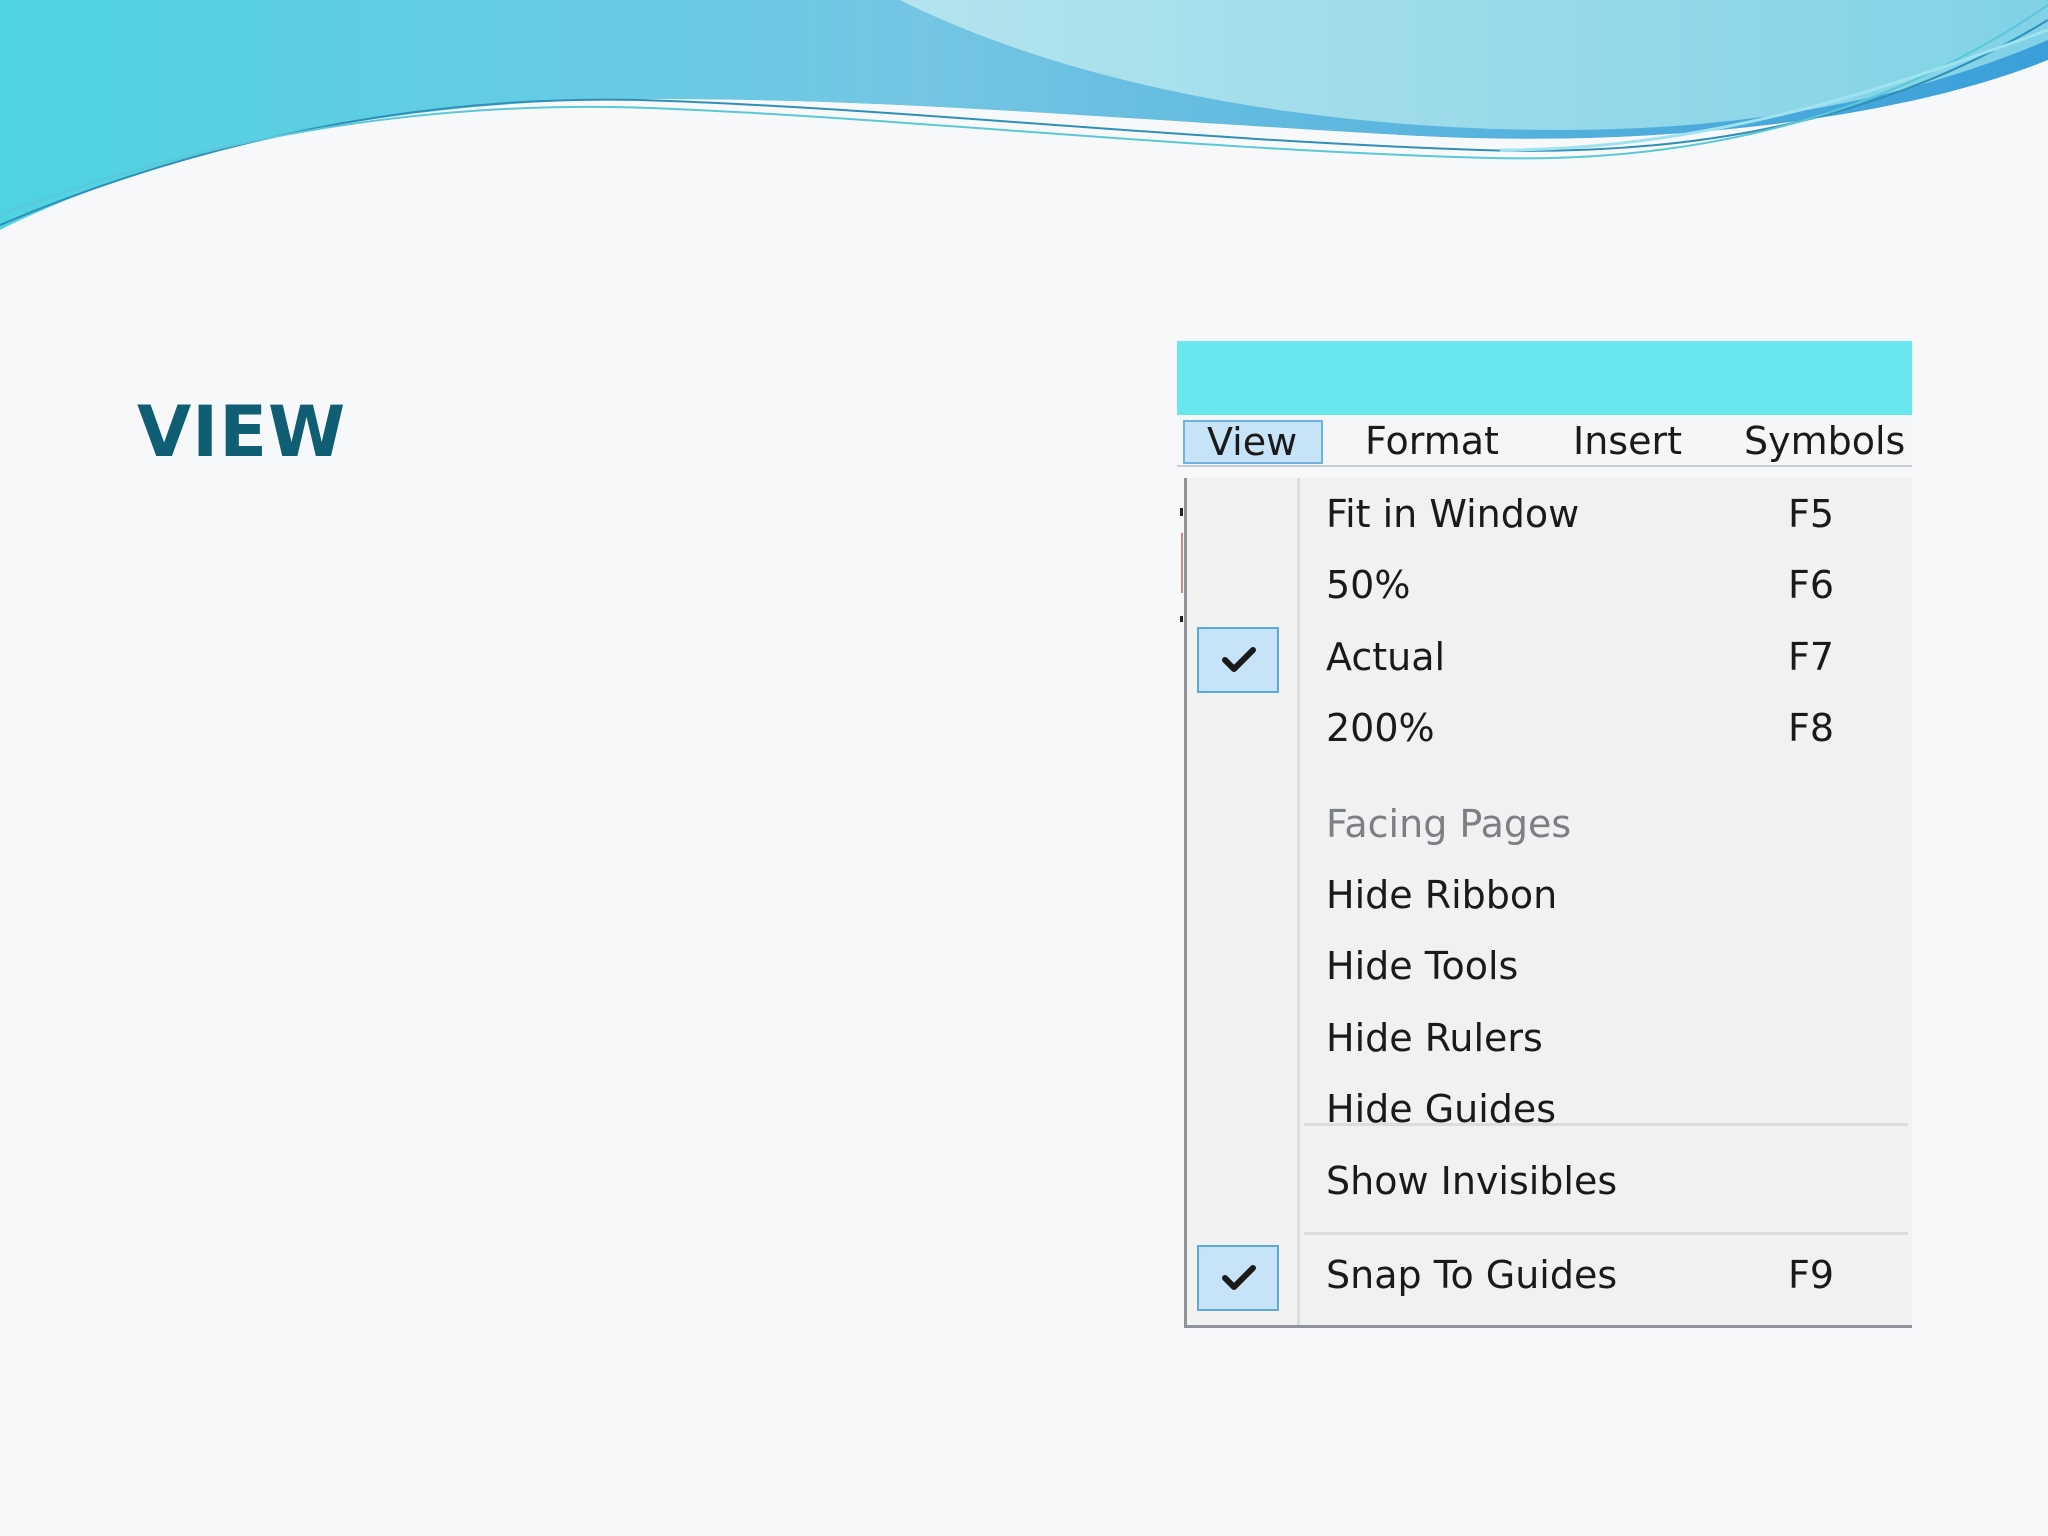 Image resolution: width=2048 pixels, height=1536 pixels. What do you see at coordinates (1811, 514) in the screenshot?
I see `menu-item-shortcut: F5` at bounding box center [1811, 514].